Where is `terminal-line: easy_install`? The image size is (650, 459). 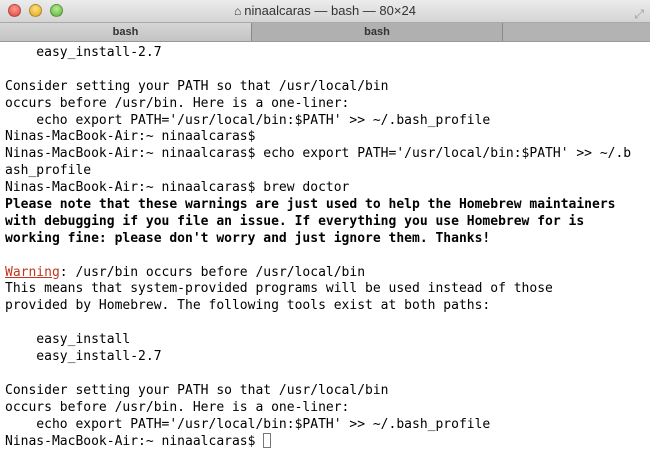
terminal-line: easy_install is located at coordinates (327, 340).